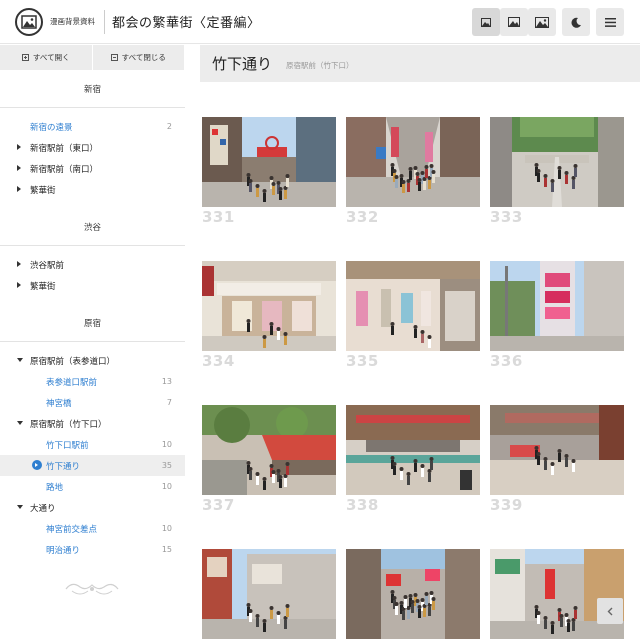 The height and width of the screenshot is (640, 640). Describe the element at coordinates (92, 89) in the screenshot. I see `sidebar-section-heading: 新宿` at that location.